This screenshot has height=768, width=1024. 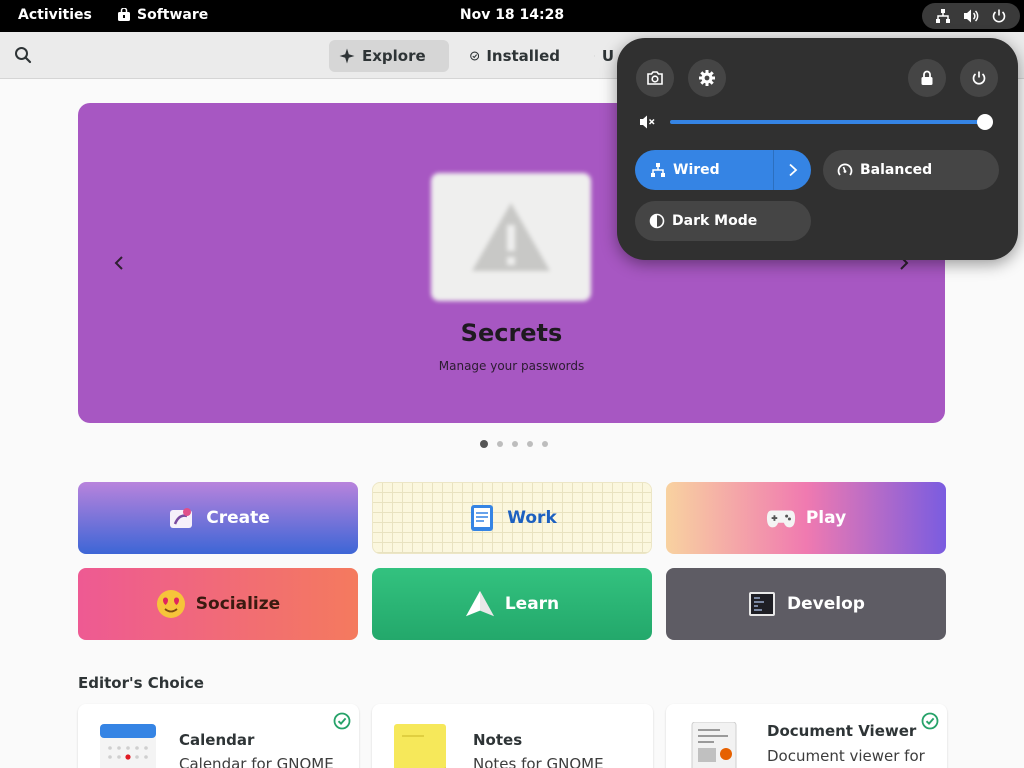 I want to click on tab-label: Explore, so click(x=394, y=56).